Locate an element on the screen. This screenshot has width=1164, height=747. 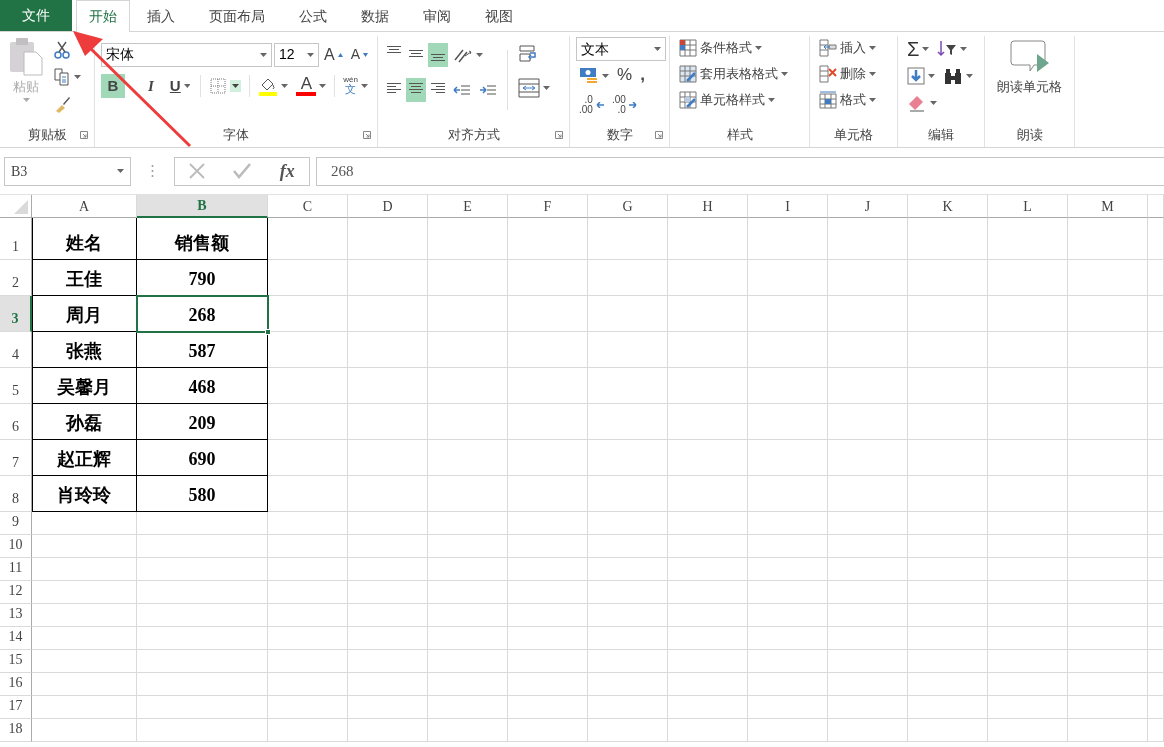
dialog-launcher-icon is located at coordinates (559, 135).